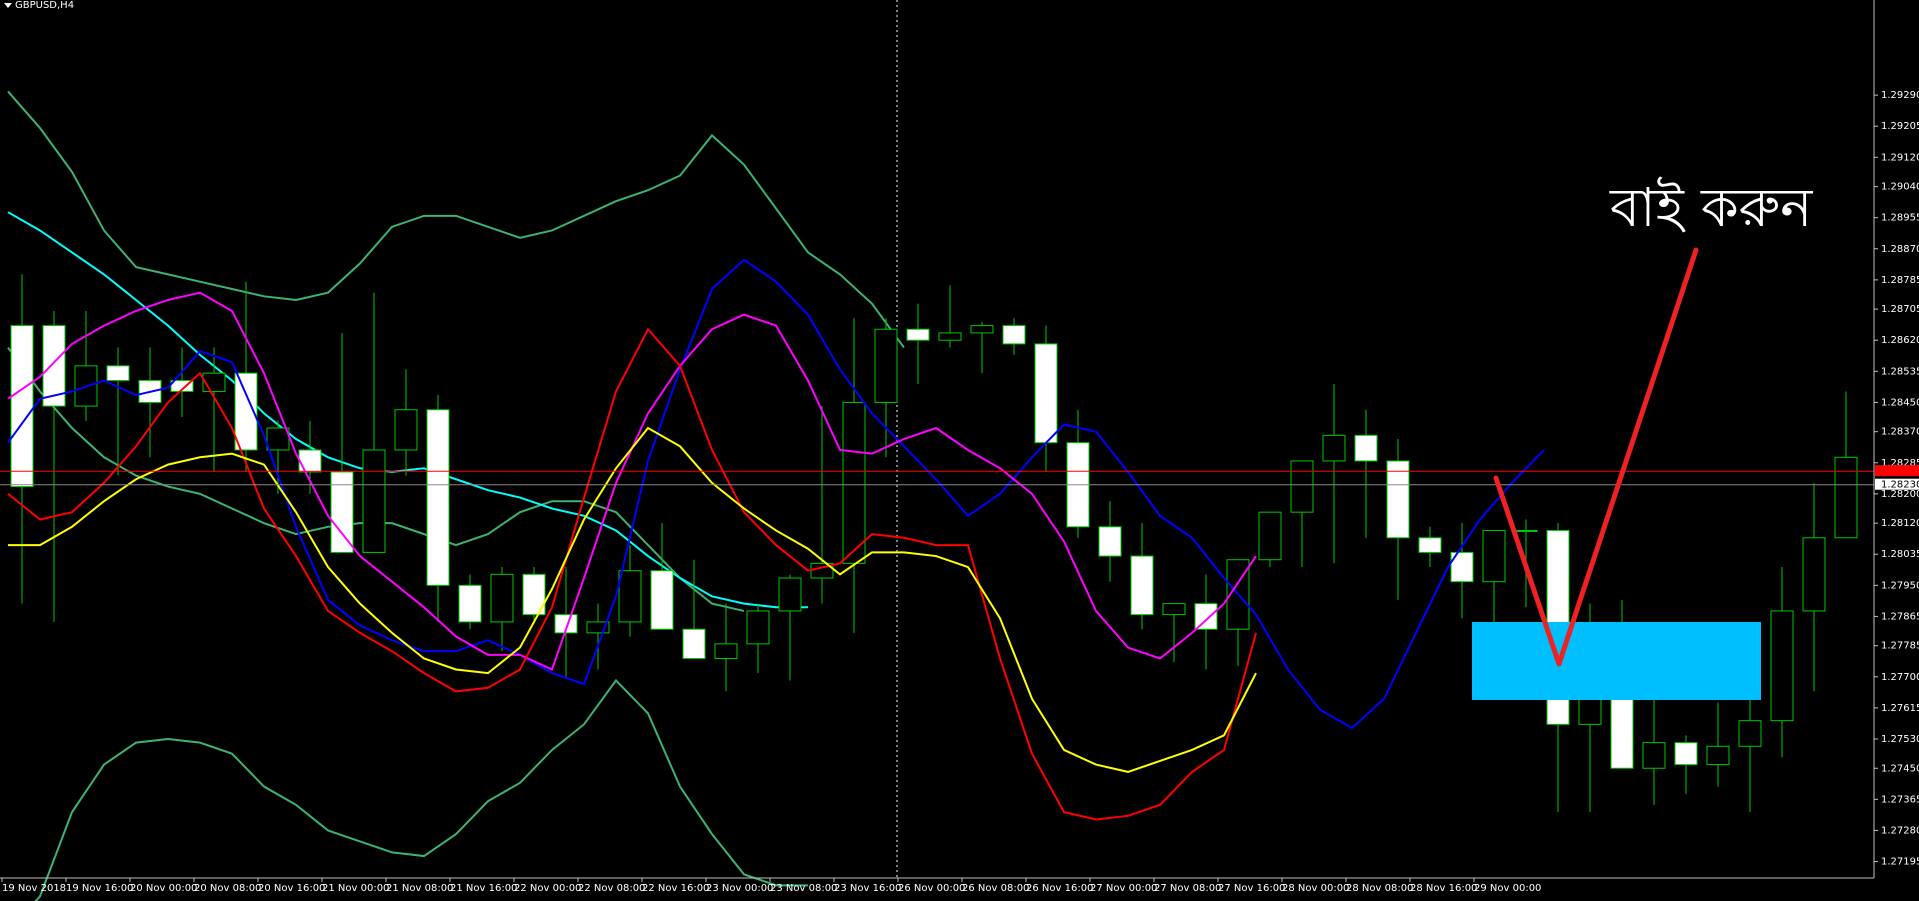 The width and height of the screenshot is (1919, 901). What do you see at coordinates (611, 888) in the screenshot?
I see `time-tick-label: 22 Nov 08:00` at bounding box center [611, 888].